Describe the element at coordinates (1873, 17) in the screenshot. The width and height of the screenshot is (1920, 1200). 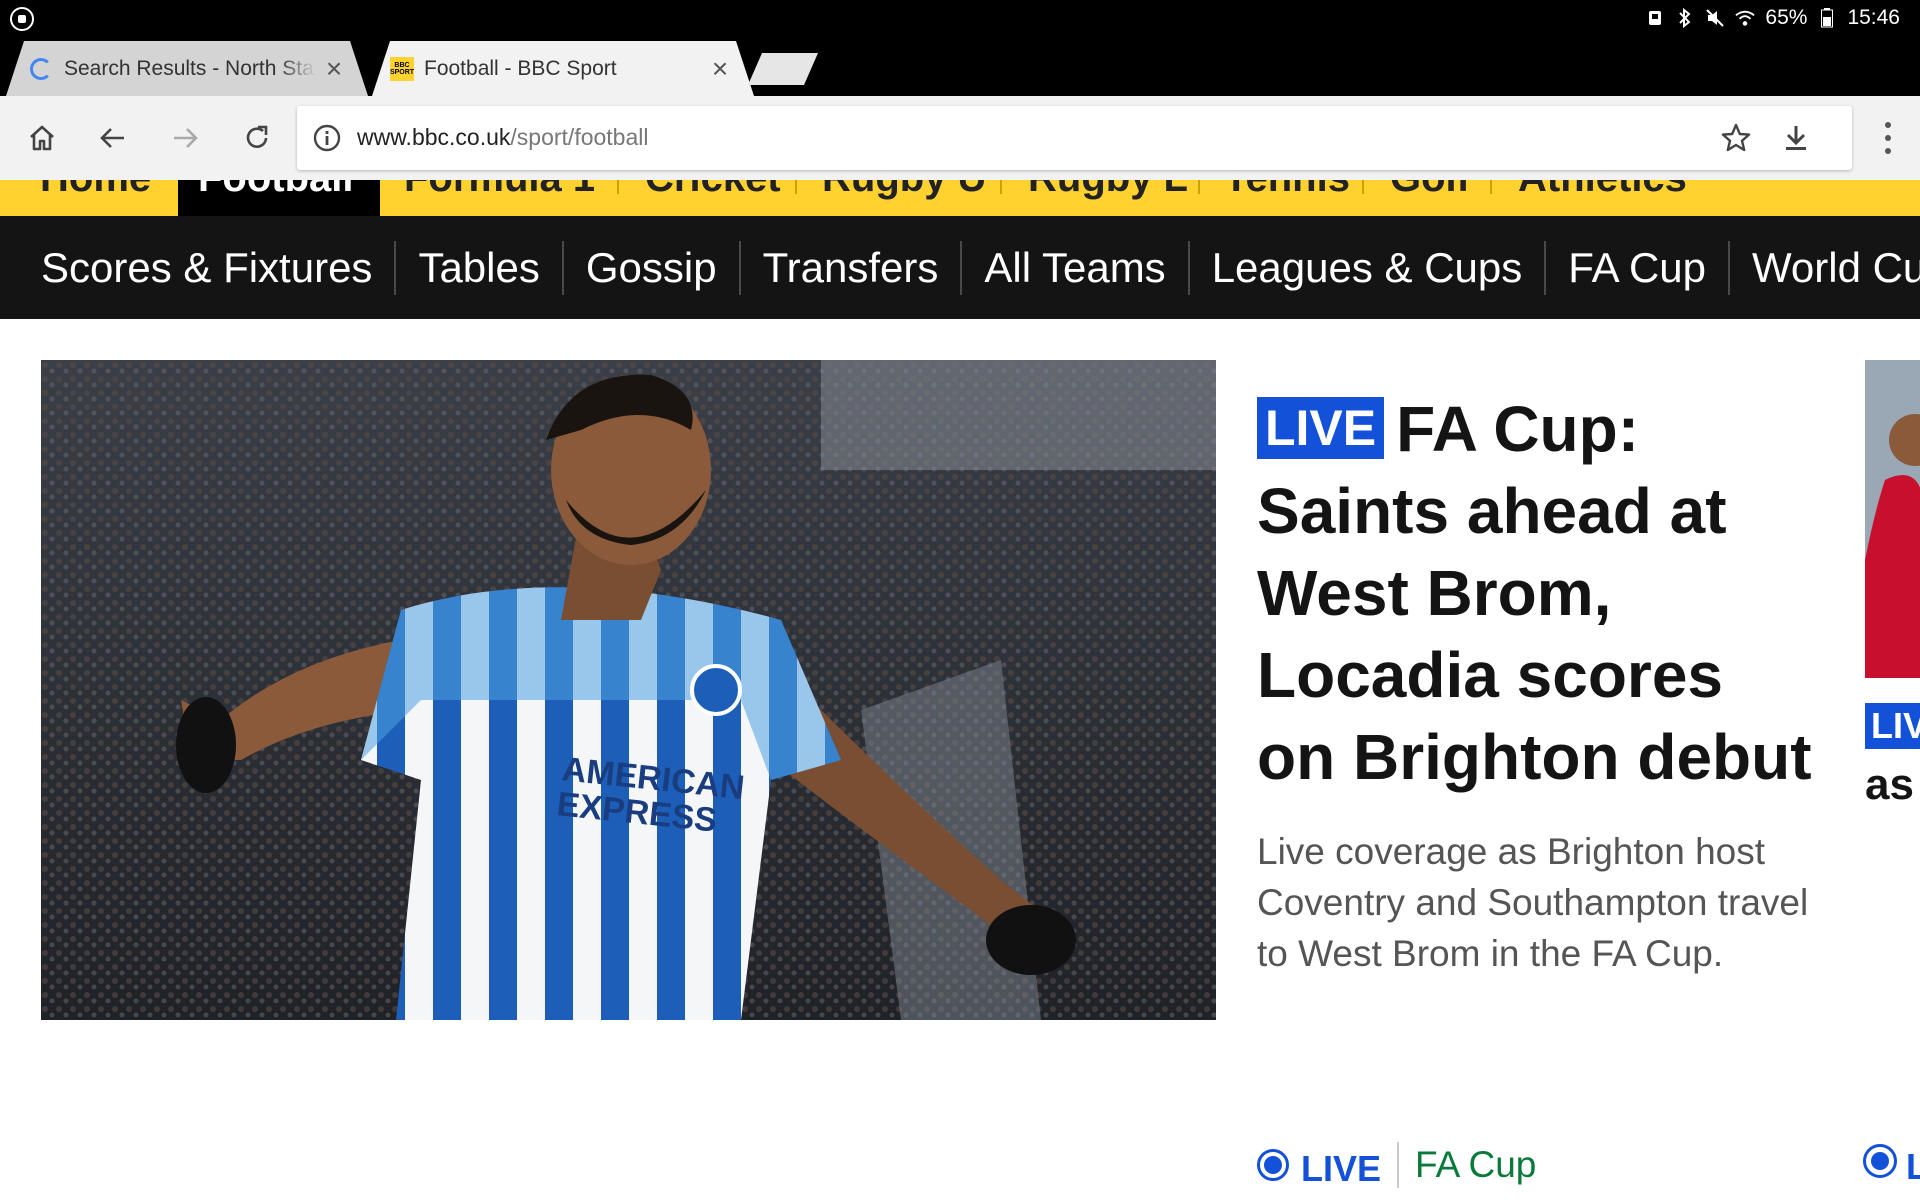
I see `clock: 15:46` at that location.